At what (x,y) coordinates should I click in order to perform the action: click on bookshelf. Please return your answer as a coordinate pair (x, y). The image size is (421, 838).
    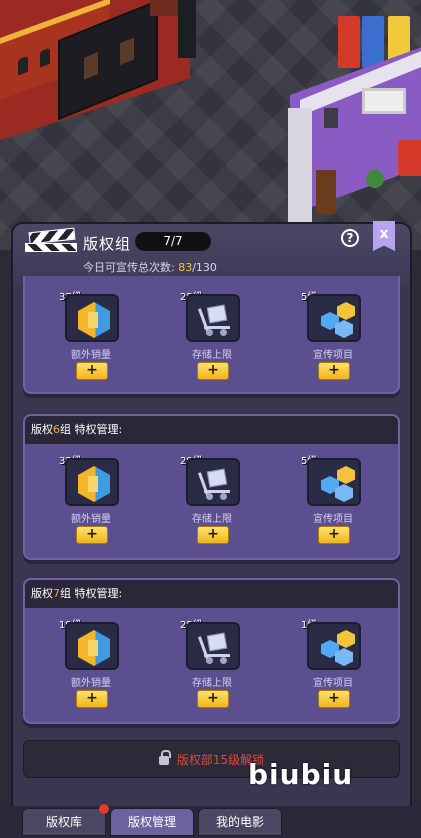
    Looking at the image, I should click on (326, 192).